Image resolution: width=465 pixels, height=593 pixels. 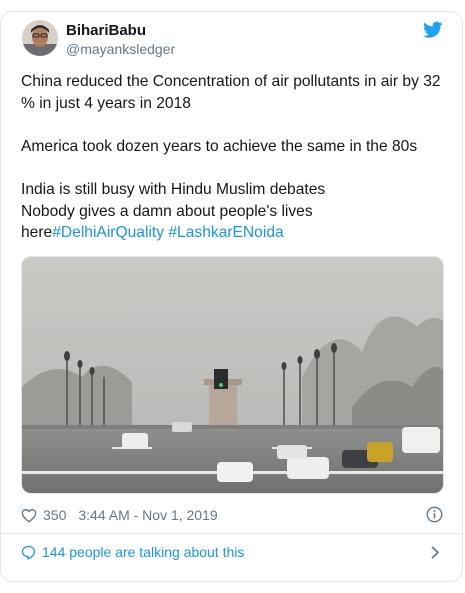 I want to click on hashtag-delhiairquality: #DelhiAirQuality, so click(x=108, y=232).